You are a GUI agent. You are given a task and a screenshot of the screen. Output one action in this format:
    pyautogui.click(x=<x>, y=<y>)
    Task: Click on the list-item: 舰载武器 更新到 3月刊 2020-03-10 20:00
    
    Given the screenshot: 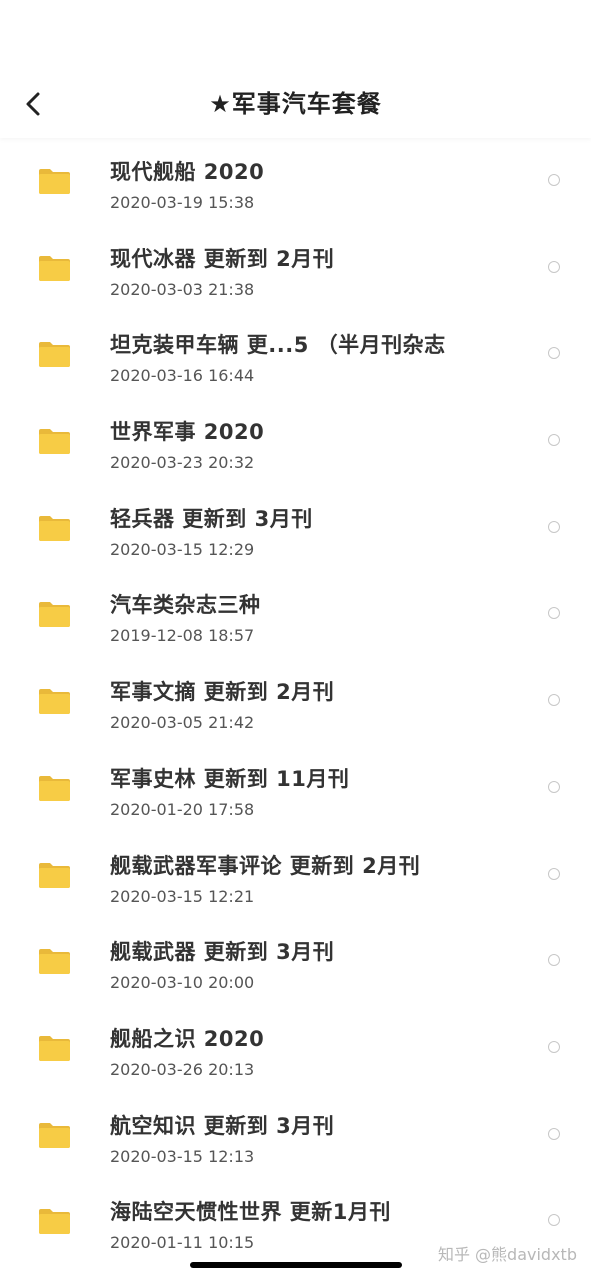 What is the action you would take?
    pyautogui.click(x=295, y=961)
    